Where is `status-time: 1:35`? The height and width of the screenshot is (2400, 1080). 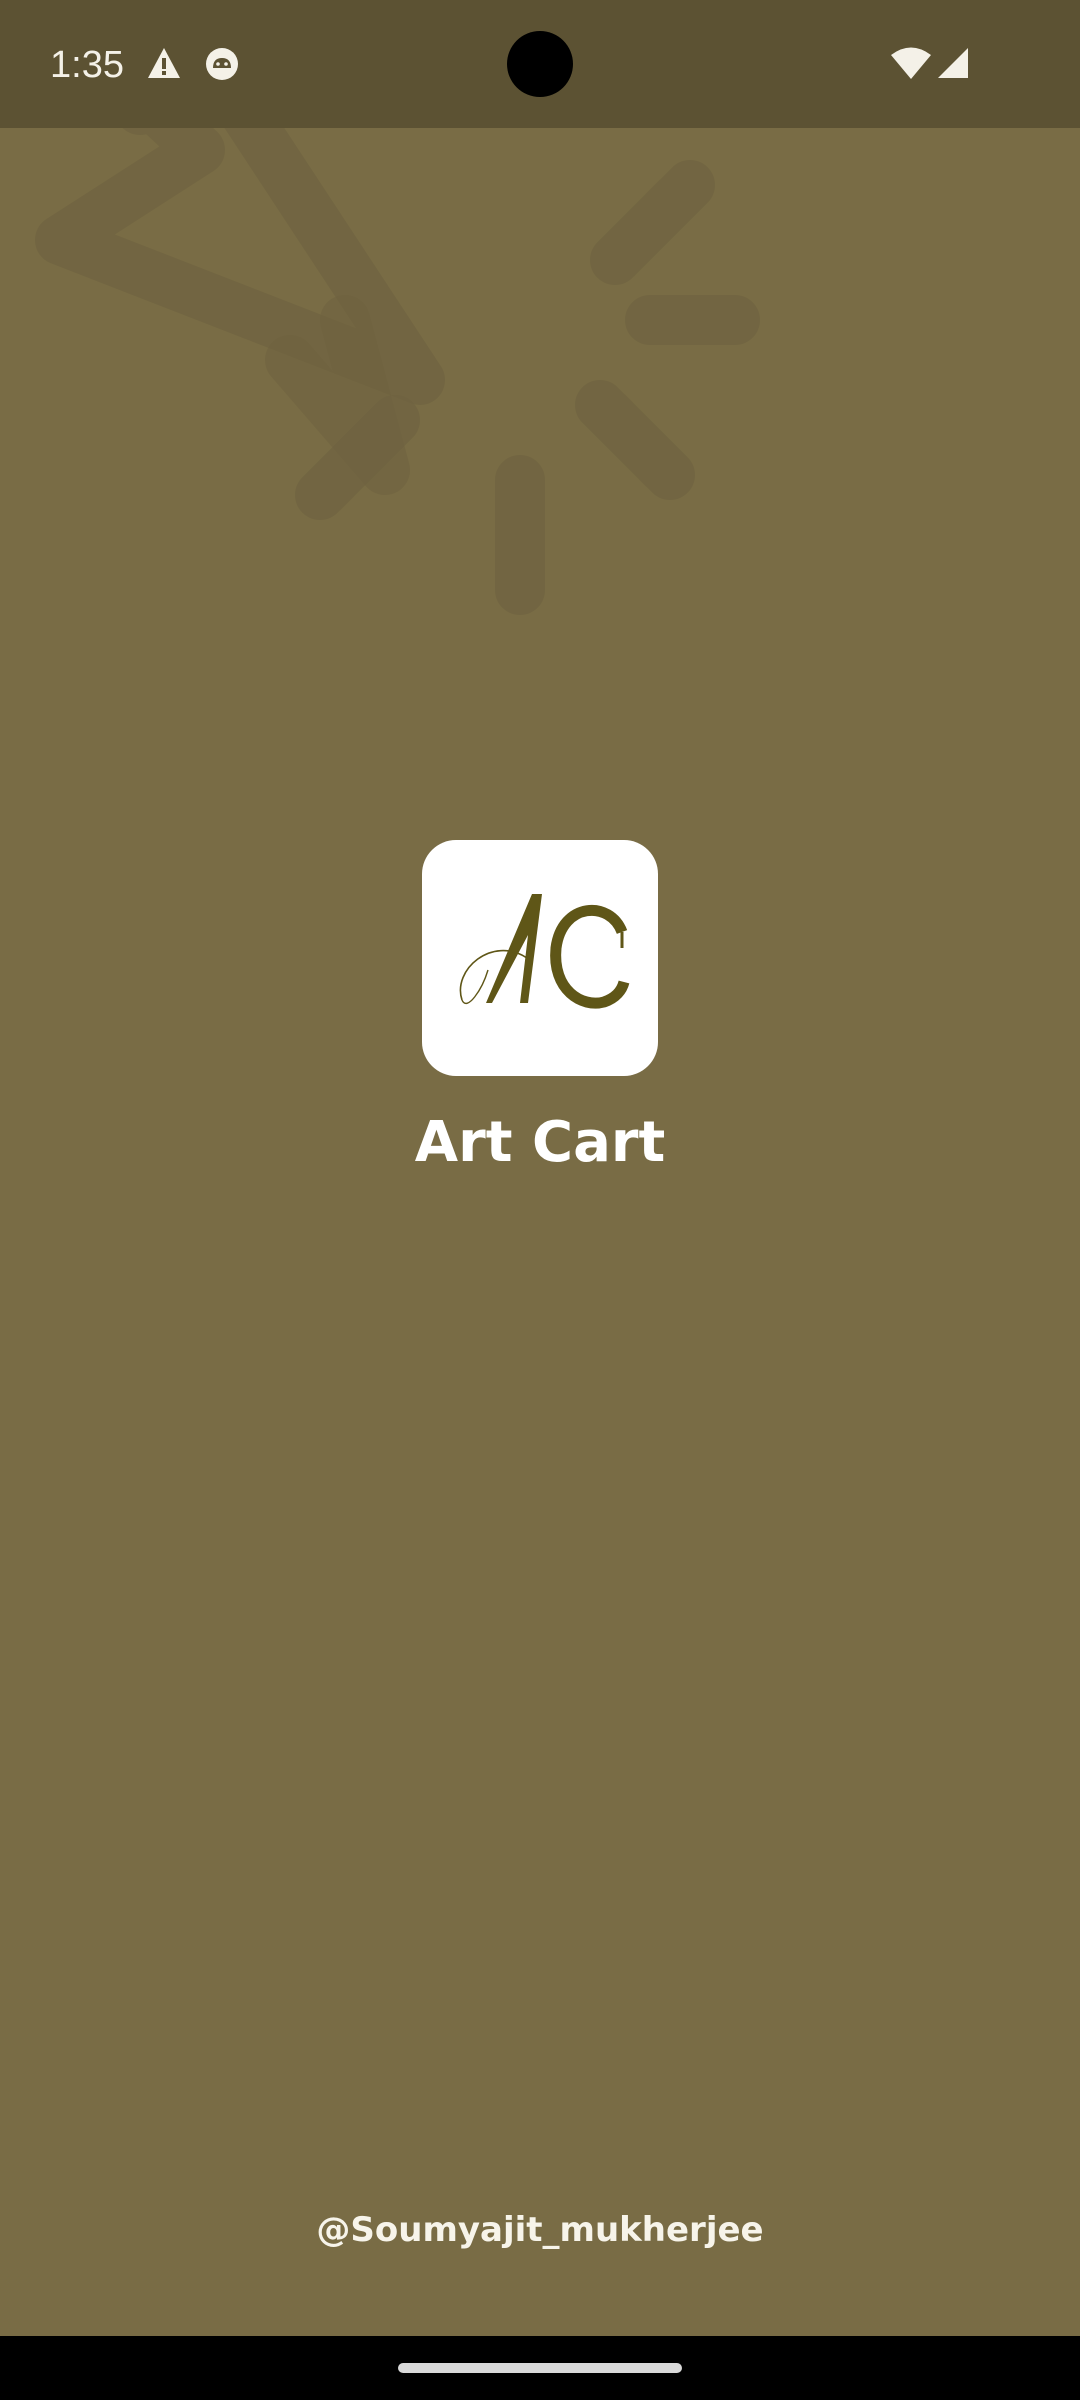
status-time: 1:35 is located at coordinates (87, 65).